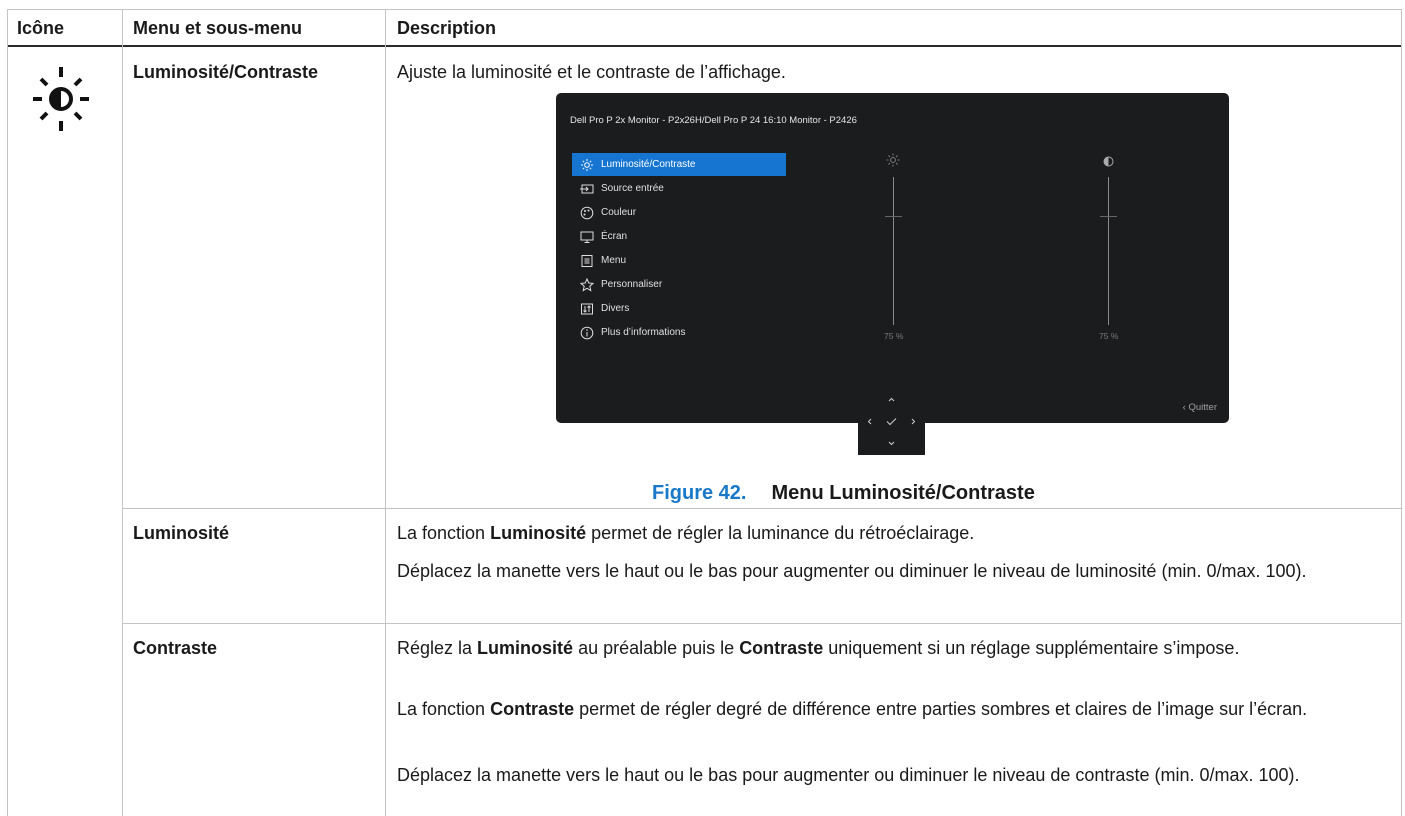 Image resolution: width=1405 pixels, height=816 pixels. Describe the element at coordinates (679, 236) in the screenshot. I see `osd-item-display: Écran` at that location.